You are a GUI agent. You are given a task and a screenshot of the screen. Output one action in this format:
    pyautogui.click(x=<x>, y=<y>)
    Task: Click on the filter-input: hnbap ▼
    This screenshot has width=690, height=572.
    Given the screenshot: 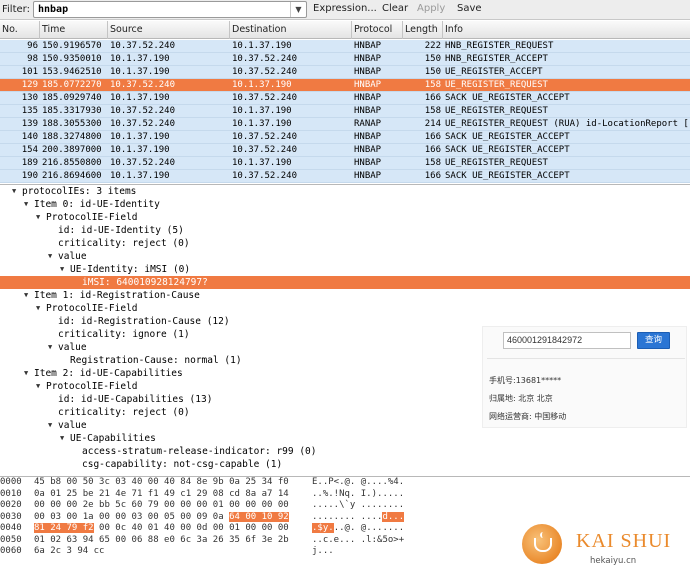 What is the action you would take?
    pyautogui.click(x=170, y=9)
    